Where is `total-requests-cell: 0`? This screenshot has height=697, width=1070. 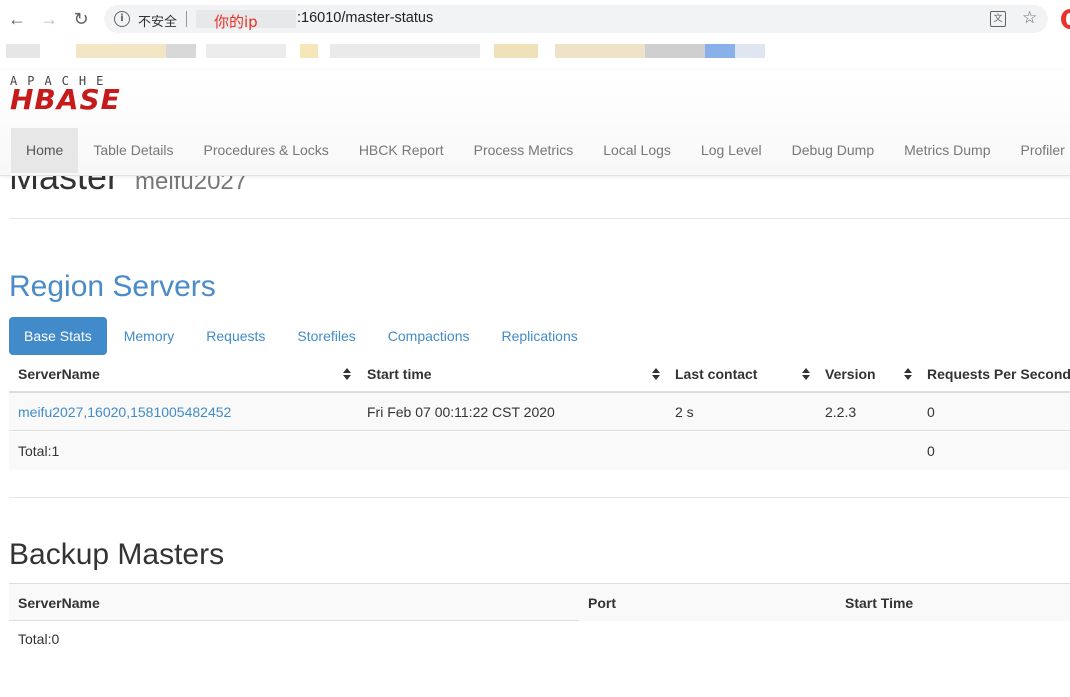
total-requests-cell: 0 is located at coordinates (931, 451).